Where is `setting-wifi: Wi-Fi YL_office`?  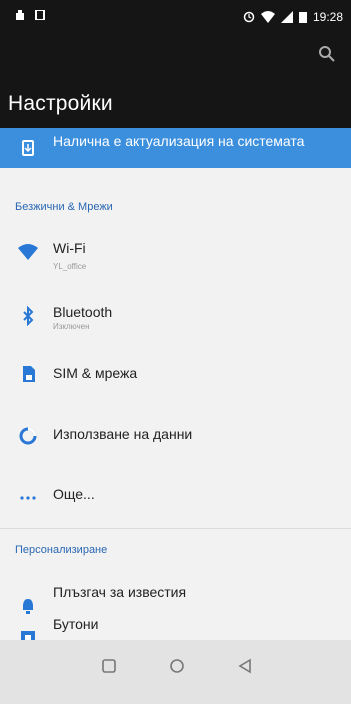 setting-wifi: Wi-Fi YL_office is located at coordinates (175, 261).